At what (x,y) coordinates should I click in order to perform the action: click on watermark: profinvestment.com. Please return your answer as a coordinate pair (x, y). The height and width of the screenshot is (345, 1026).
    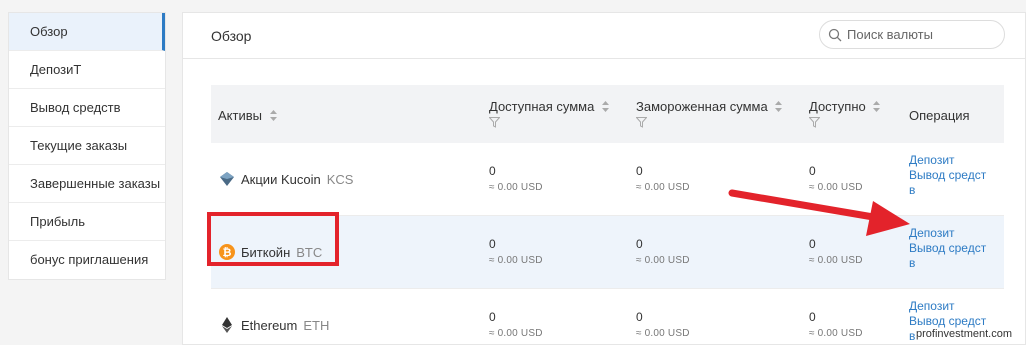
    Looking at the image, I should click on (964, 334).